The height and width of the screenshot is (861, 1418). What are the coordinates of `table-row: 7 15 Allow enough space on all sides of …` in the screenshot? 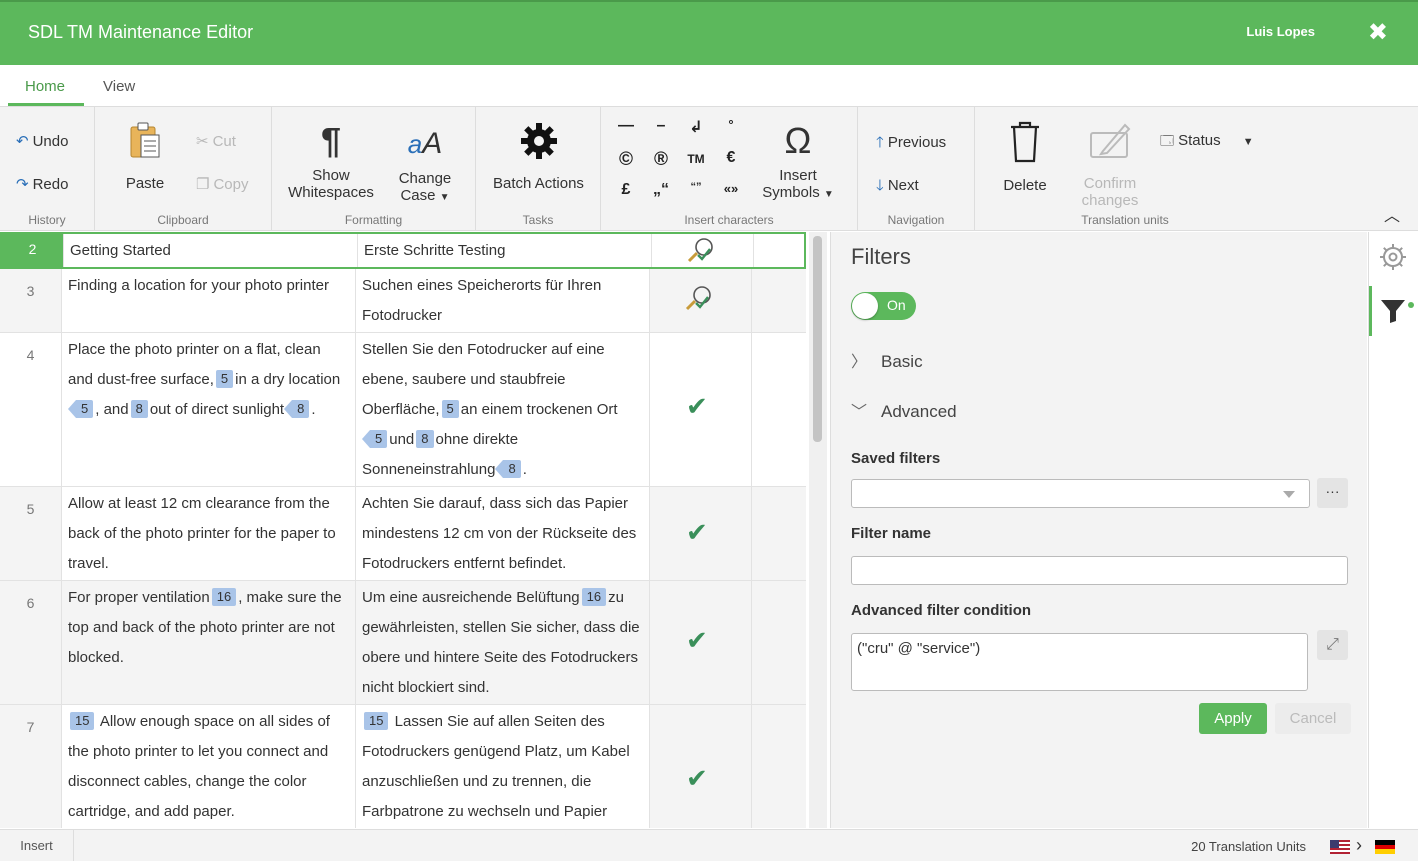 It's located at (403, 766).